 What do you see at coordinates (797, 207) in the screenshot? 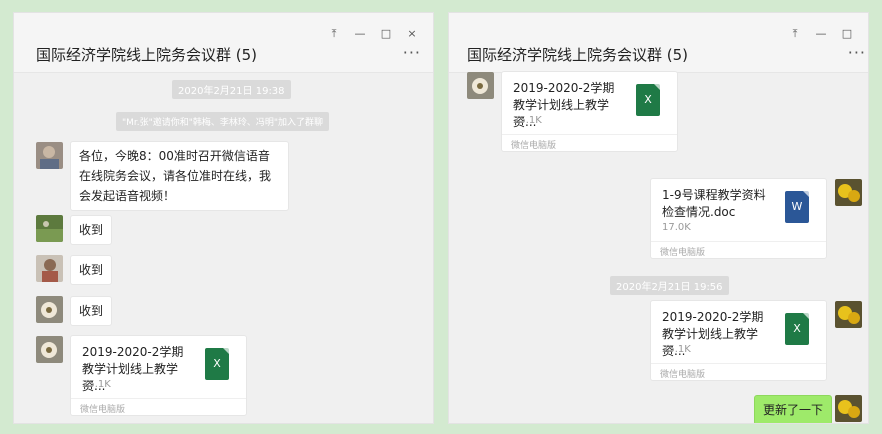
I see `word-file-icon: W` at bounding box center [797, 207].